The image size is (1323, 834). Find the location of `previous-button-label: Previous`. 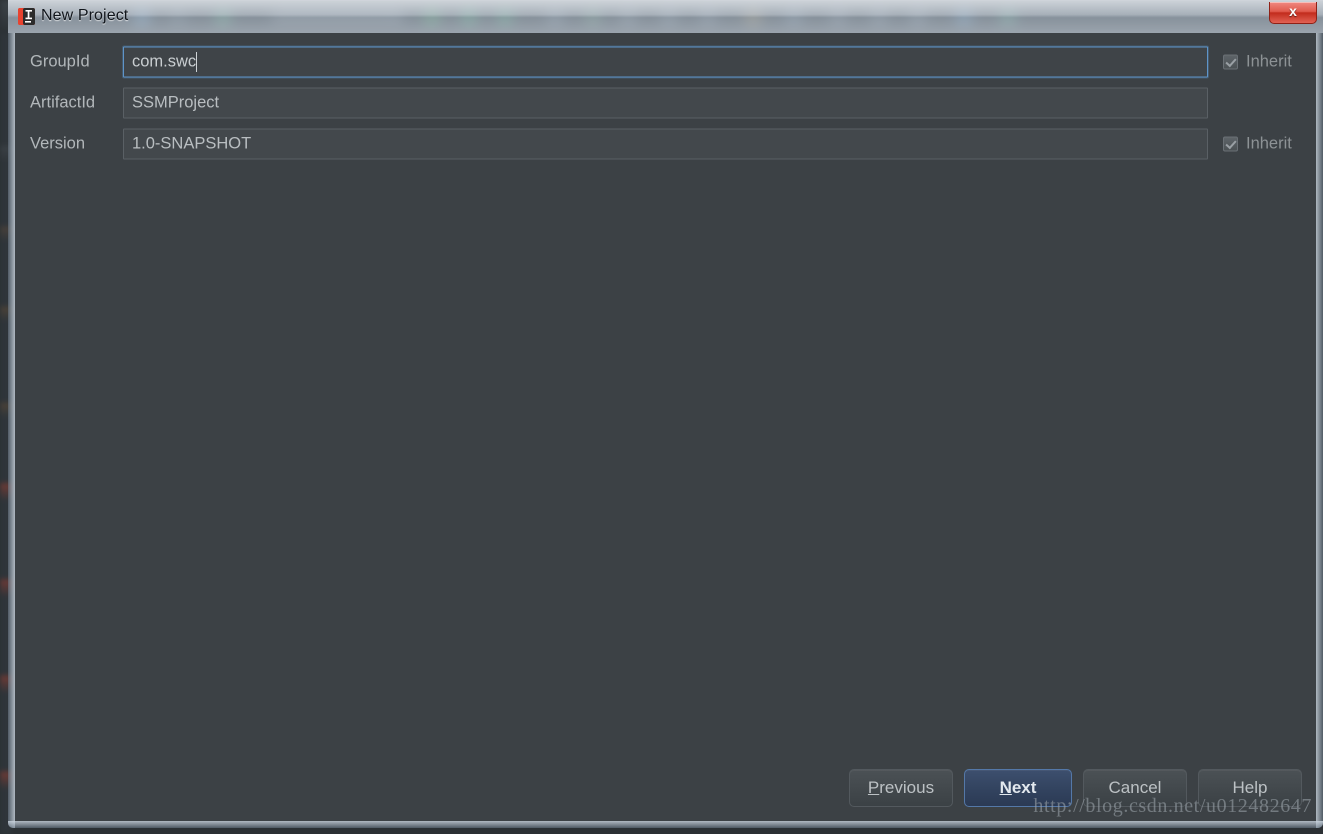

previous-button-label: Previous is located at coordinates (901, 787).